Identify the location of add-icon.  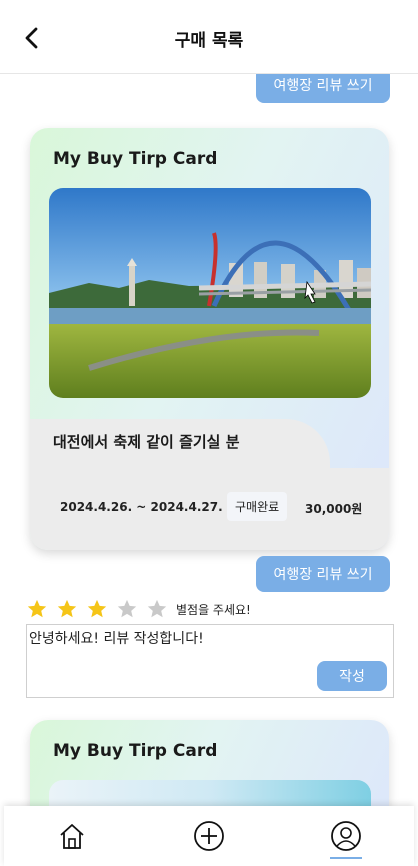
(209, 836).